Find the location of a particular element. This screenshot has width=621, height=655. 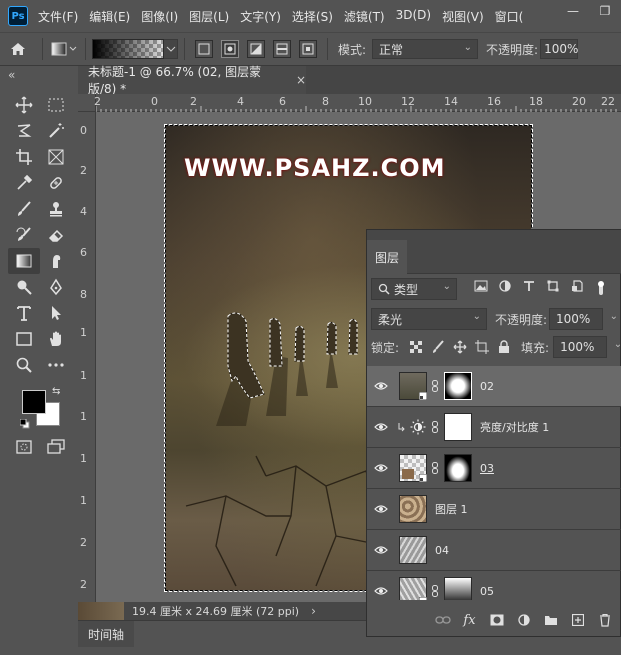

close-icon: × is located at coordinates (301, 80).